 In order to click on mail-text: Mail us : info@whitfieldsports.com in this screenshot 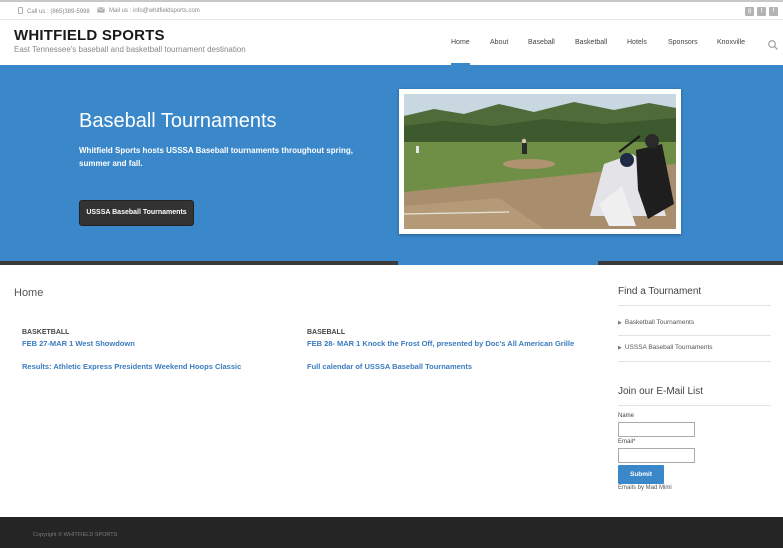, I will do `click(154, 11)`.